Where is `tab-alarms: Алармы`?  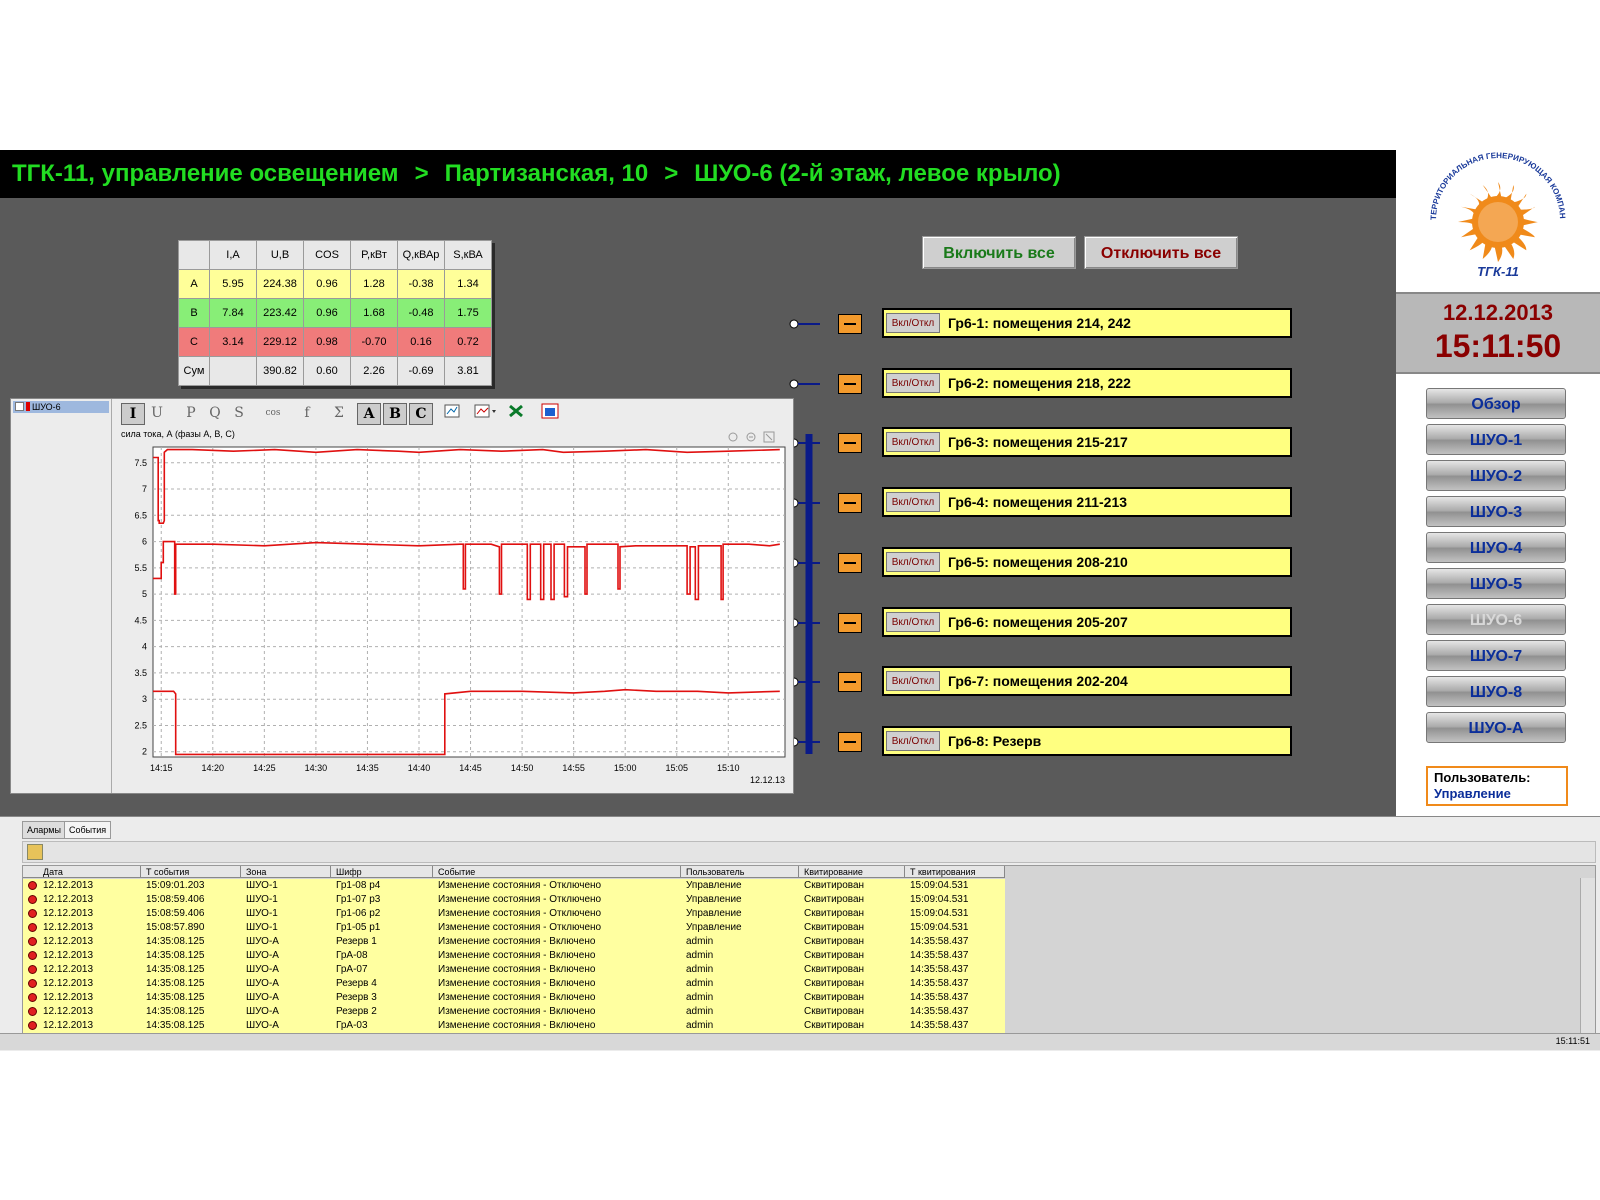 tab-alarms: Алармы is located at coordinates (44, 830).